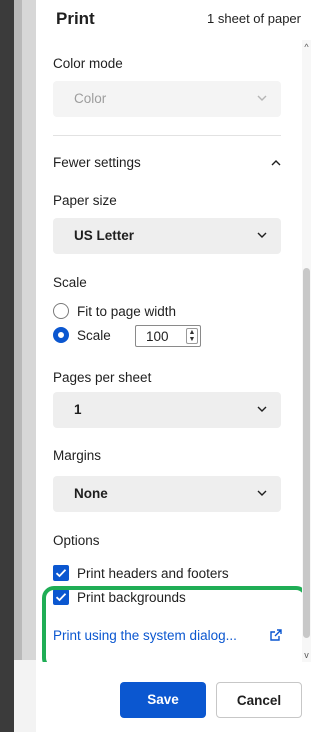  I want to click on print-headers-footers-checkbox, so click(61, 573).